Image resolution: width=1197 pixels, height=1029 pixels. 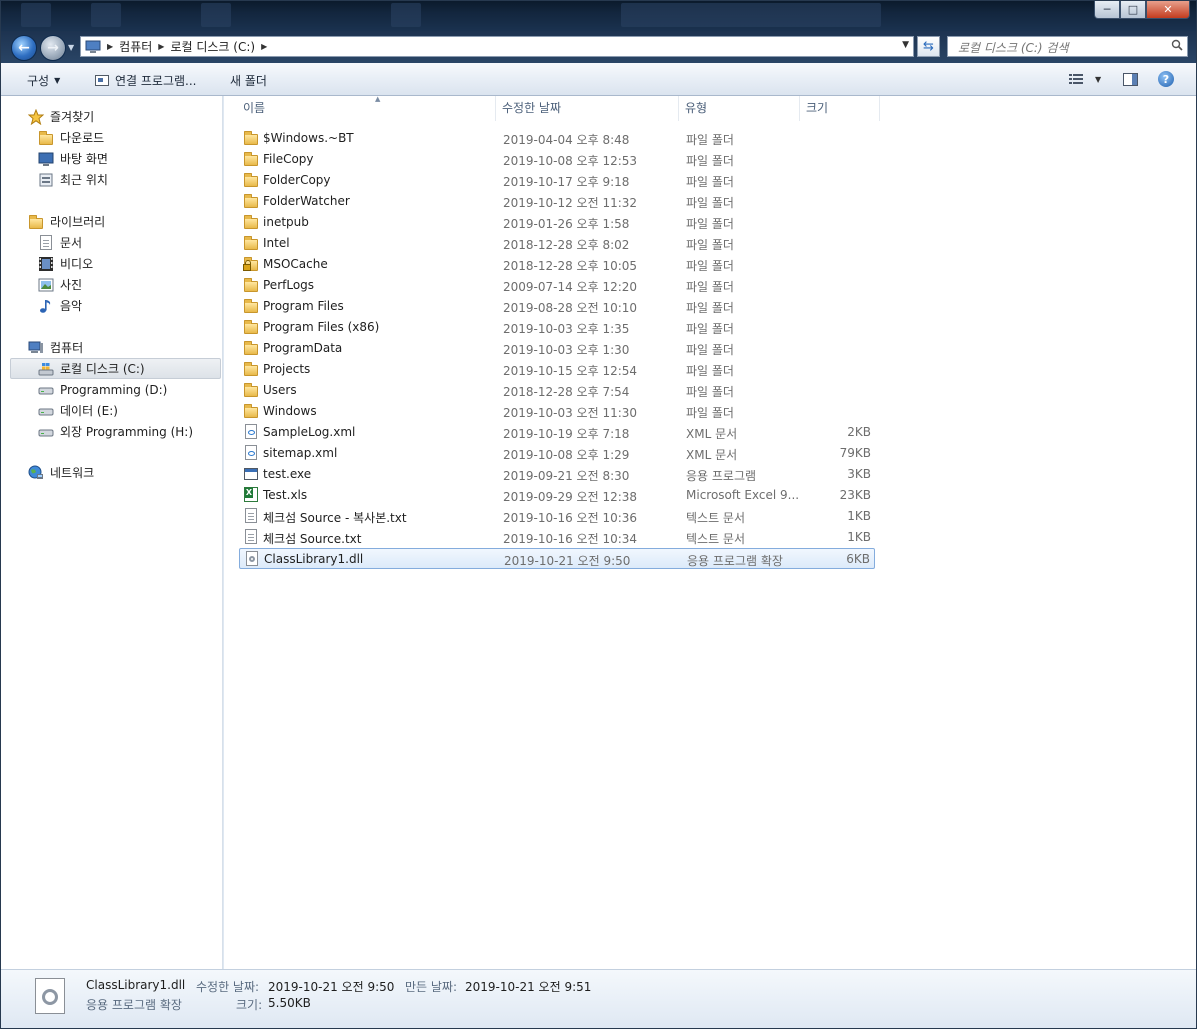 I want to click on nav-network: 네트워크, so click(x=61, y=472).